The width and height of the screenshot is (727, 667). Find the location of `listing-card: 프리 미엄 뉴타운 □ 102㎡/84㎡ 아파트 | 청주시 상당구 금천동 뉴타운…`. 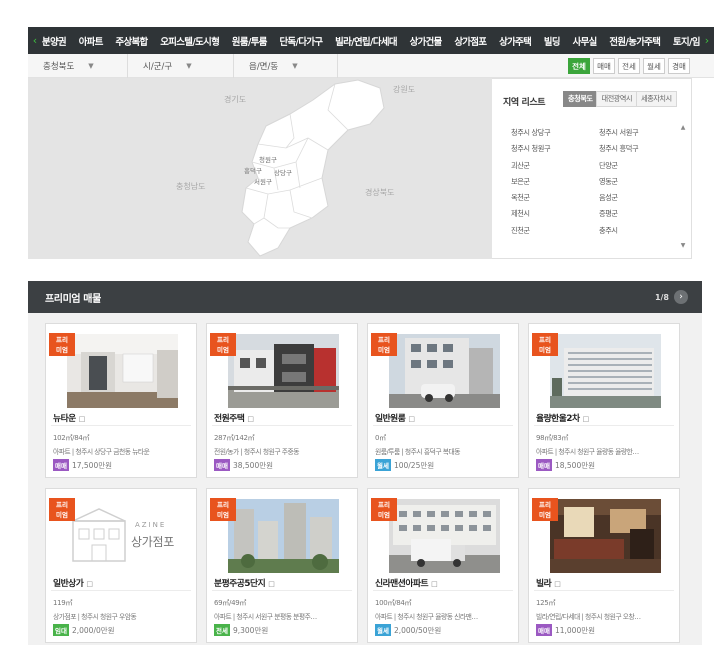

listing-card: 프리 미엄 뉴타운 □ 102㎡/84㎡ 아파트 | 청주시 상당구 금천동 뉴타운… is located at coordinates (121, 400).